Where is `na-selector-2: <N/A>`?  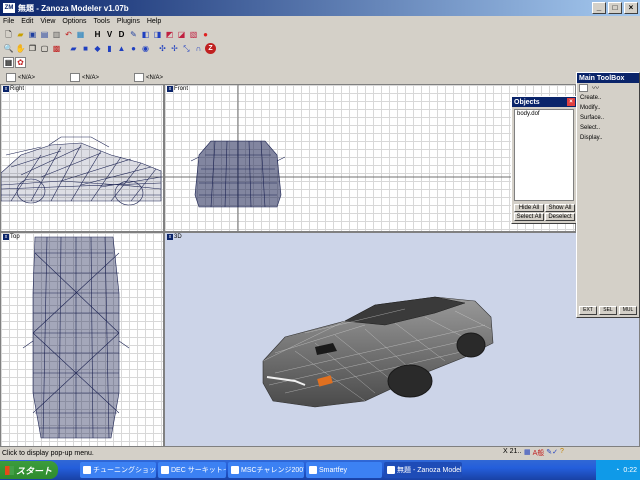
na-selector-2: <N/A> is located at coordinates (84, 77).